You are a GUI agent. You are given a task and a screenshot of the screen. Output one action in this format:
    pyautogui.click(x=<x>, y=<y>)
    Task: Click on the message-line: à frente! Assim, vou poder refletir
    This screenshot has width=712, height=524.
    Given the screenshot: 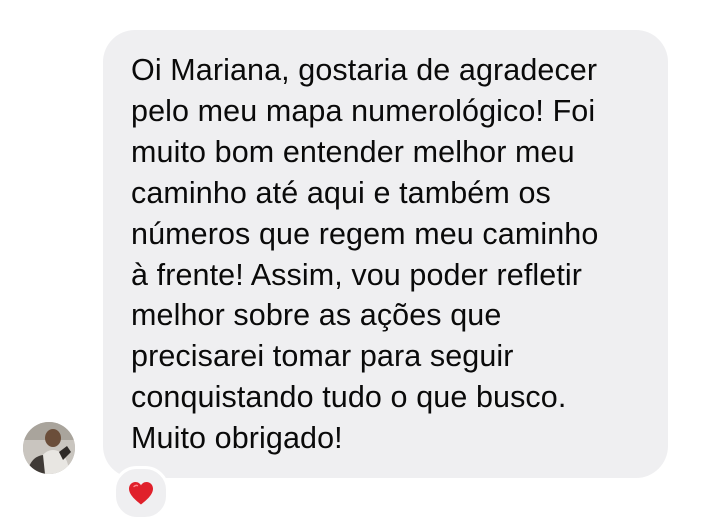 What is the action you would take?
    pyautogui.click(x=357, y=274)
    